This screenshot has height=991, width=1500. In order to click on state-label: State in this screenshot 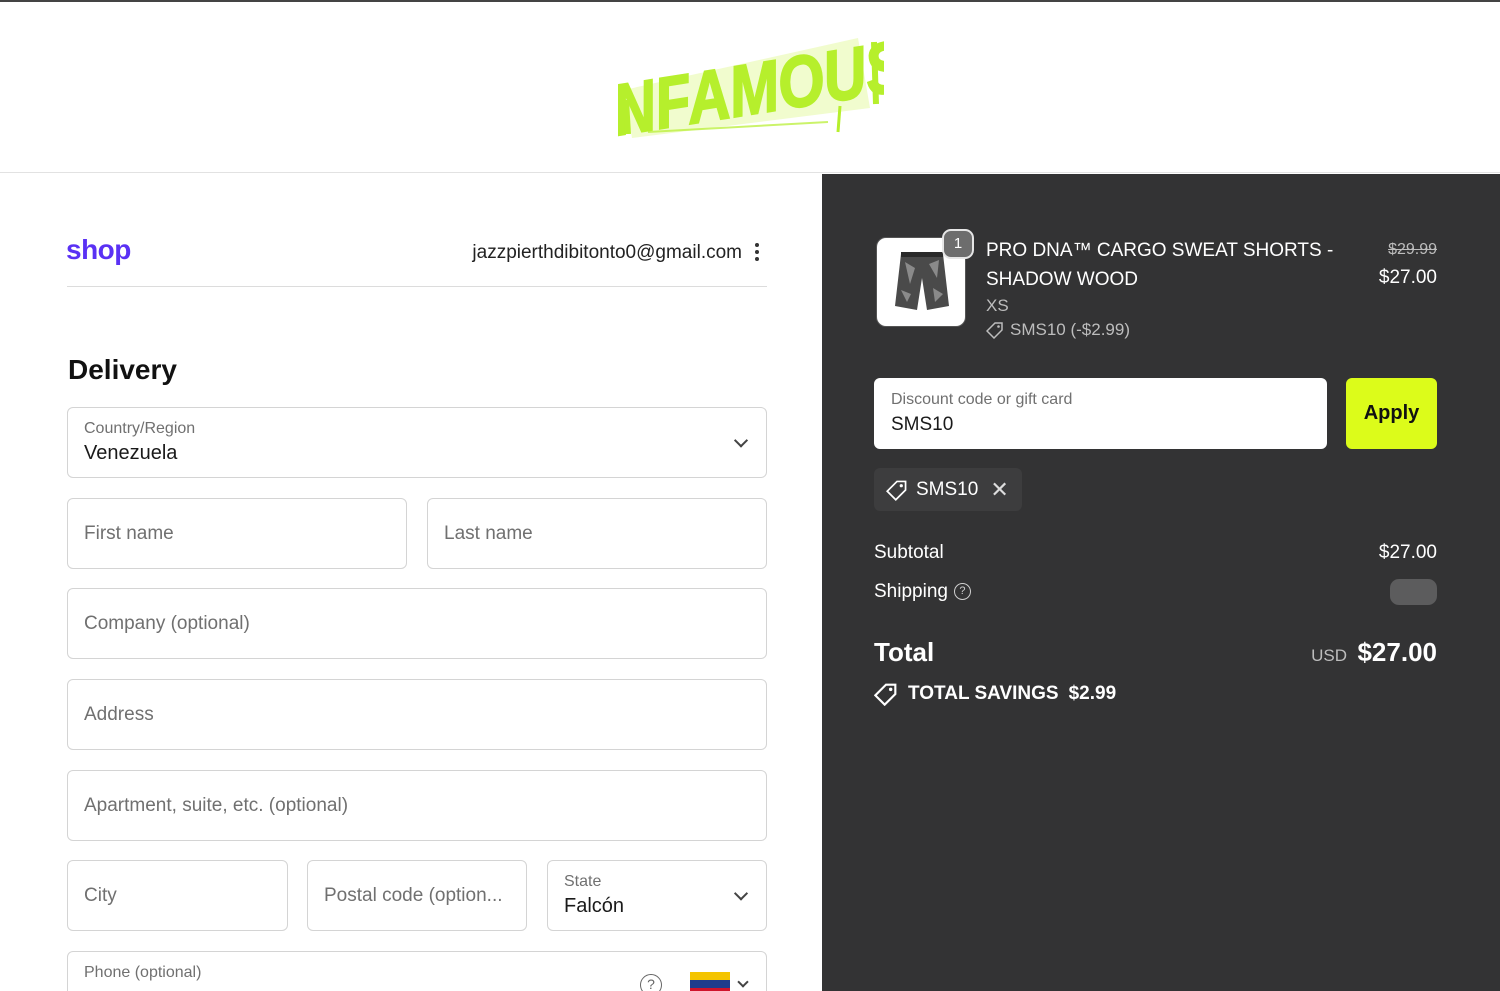, I will do `click(583, 881)`.